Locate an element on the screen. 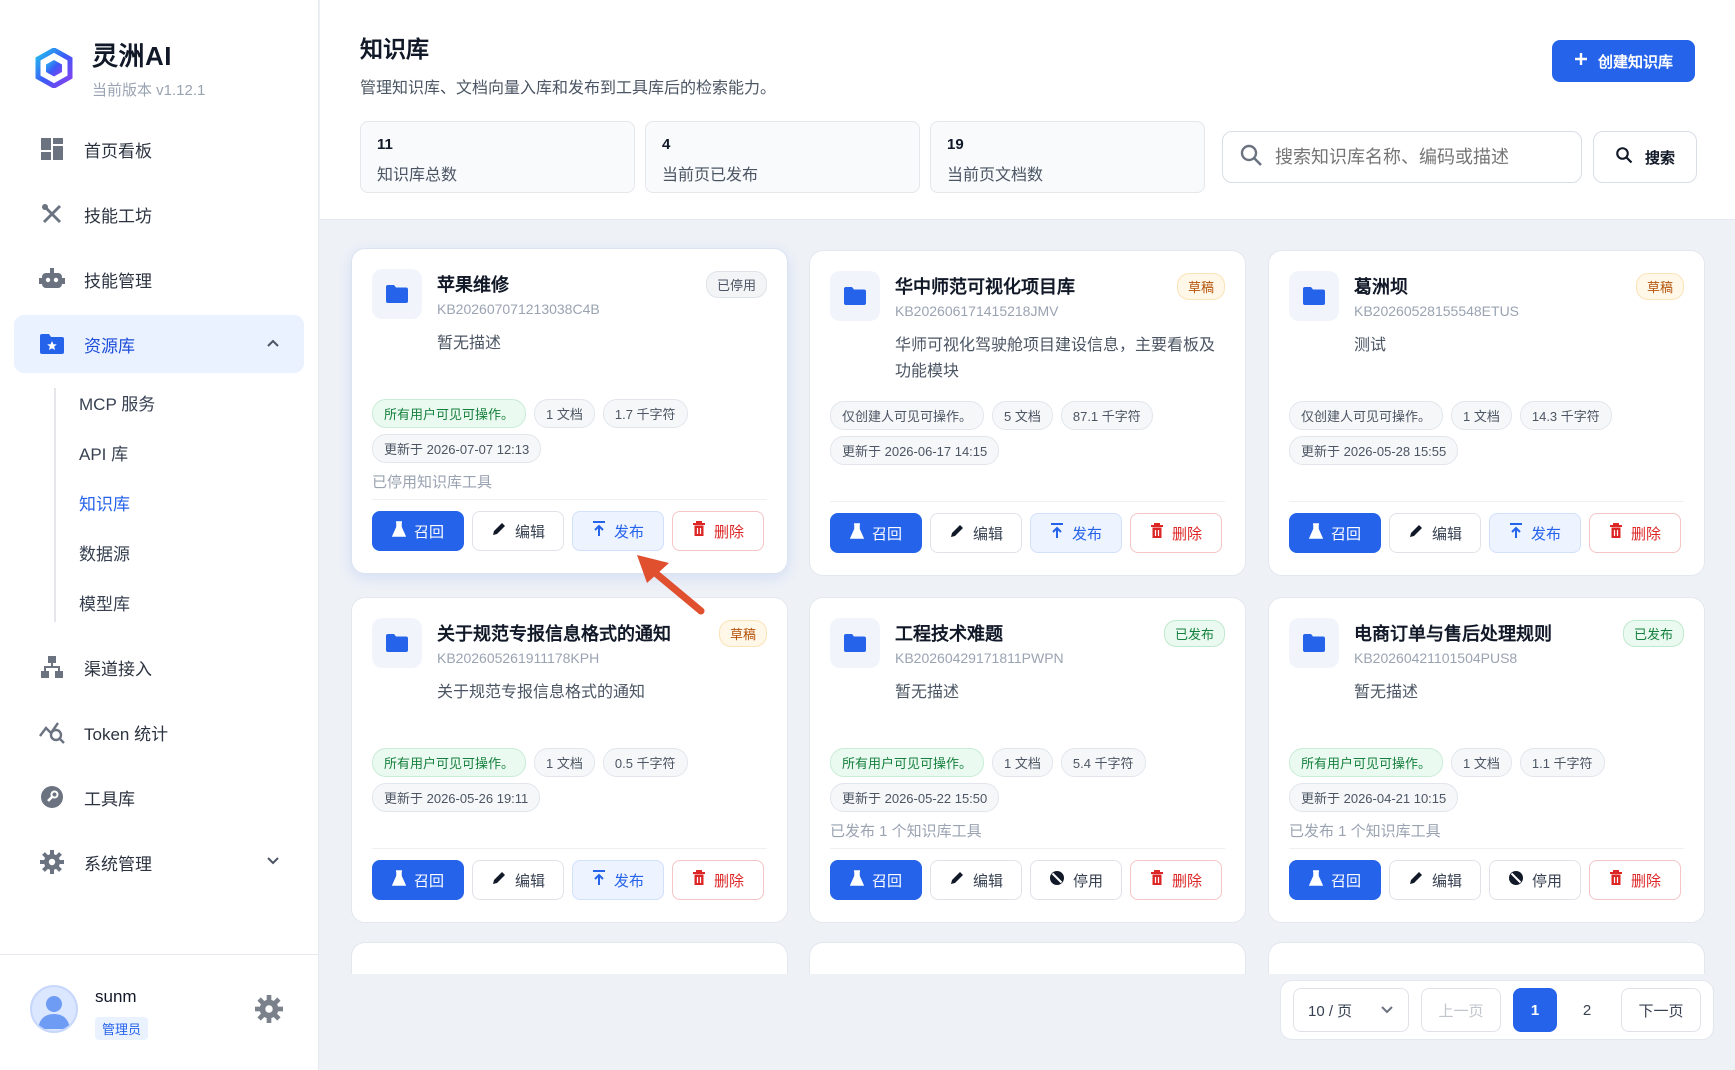  settings-gear-icon is located at coordinates (269, 1009).